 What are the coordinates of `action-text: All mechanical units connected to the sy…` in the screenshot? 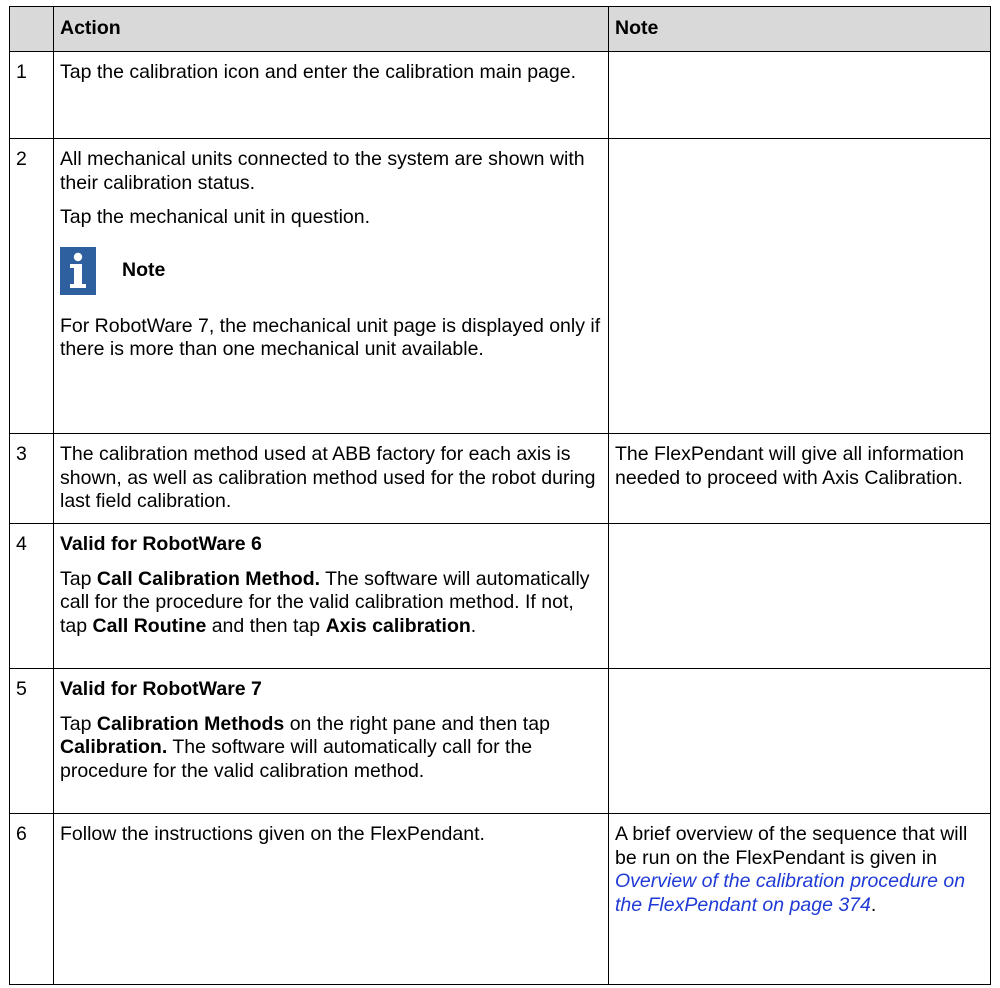 It's located at (322, 171).